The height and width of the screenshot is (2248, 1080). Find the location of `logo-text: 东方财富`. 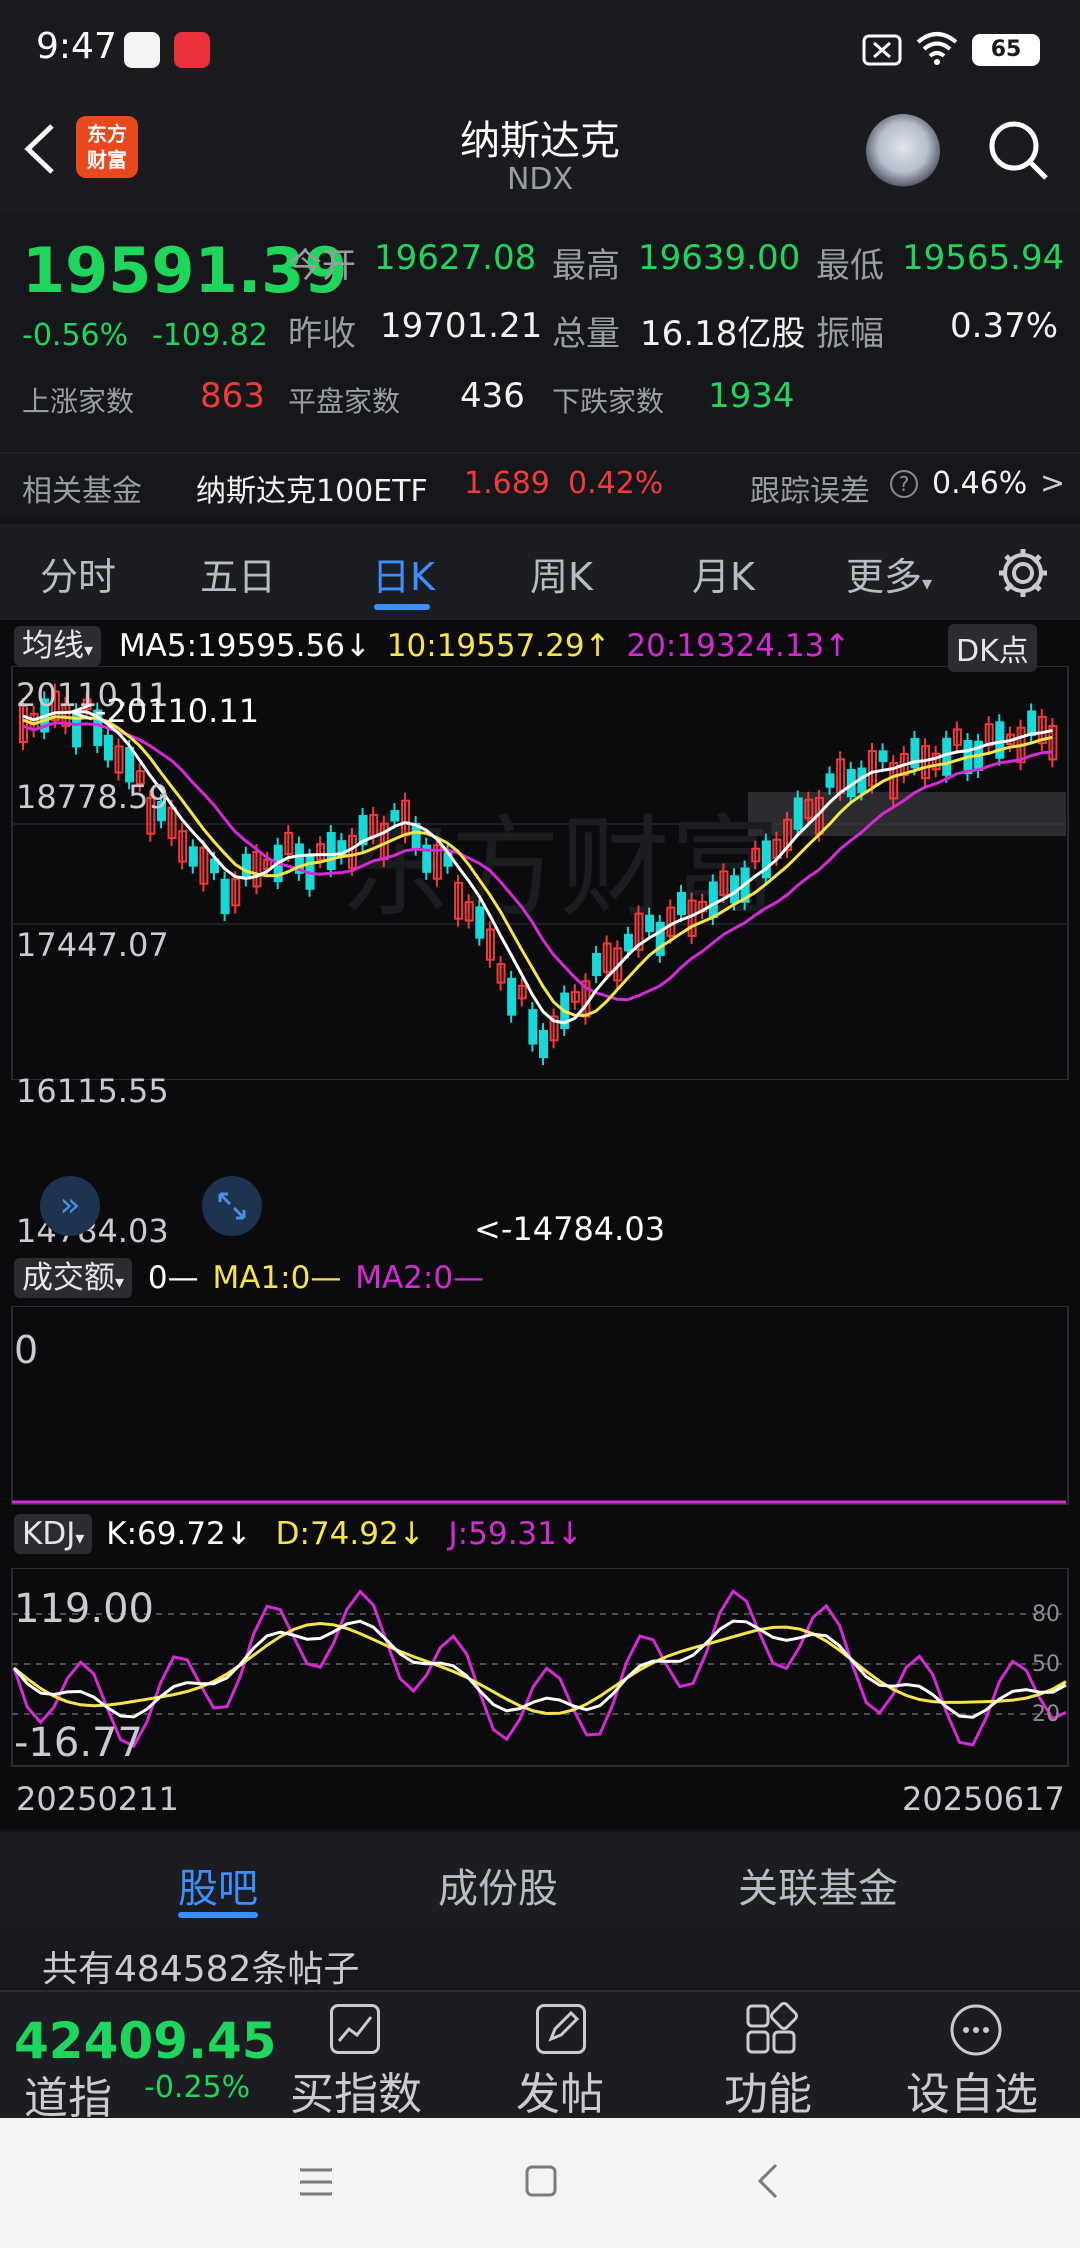

logo-text: 东方财富 is located at coordinates (107, 147).